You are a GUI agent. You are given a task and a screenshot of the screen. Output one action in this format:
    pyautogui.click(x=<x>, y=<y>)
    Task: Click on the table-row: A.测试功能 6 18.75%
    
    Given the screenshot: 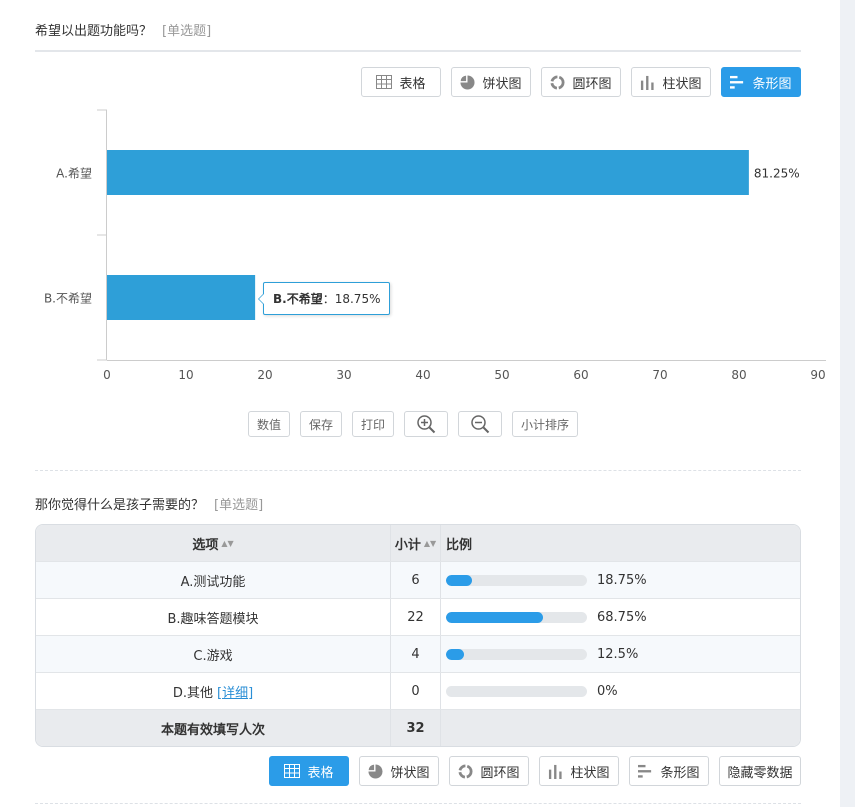 What is the action you would take?
    pyautogui.click(x=418, y=579)
    